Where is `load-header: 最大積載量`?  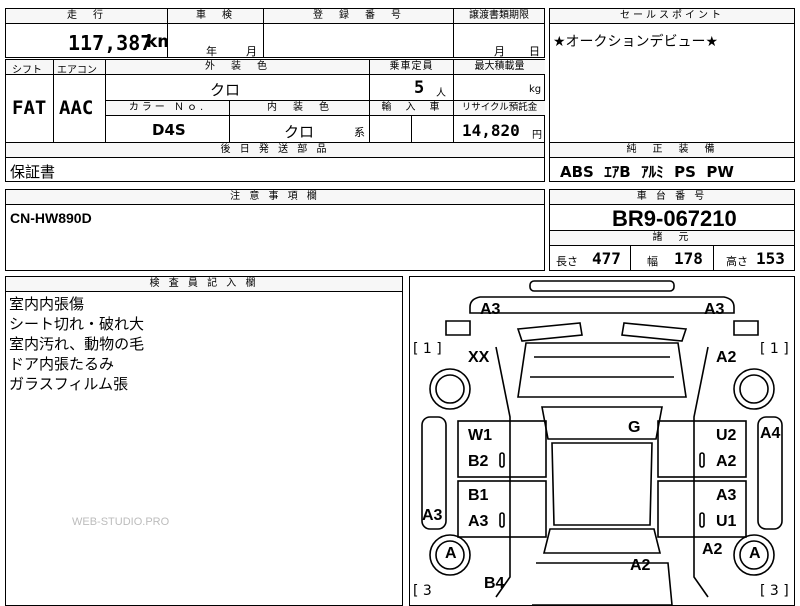
load-header: 最大積載量 is located at coordinates (499, 67).